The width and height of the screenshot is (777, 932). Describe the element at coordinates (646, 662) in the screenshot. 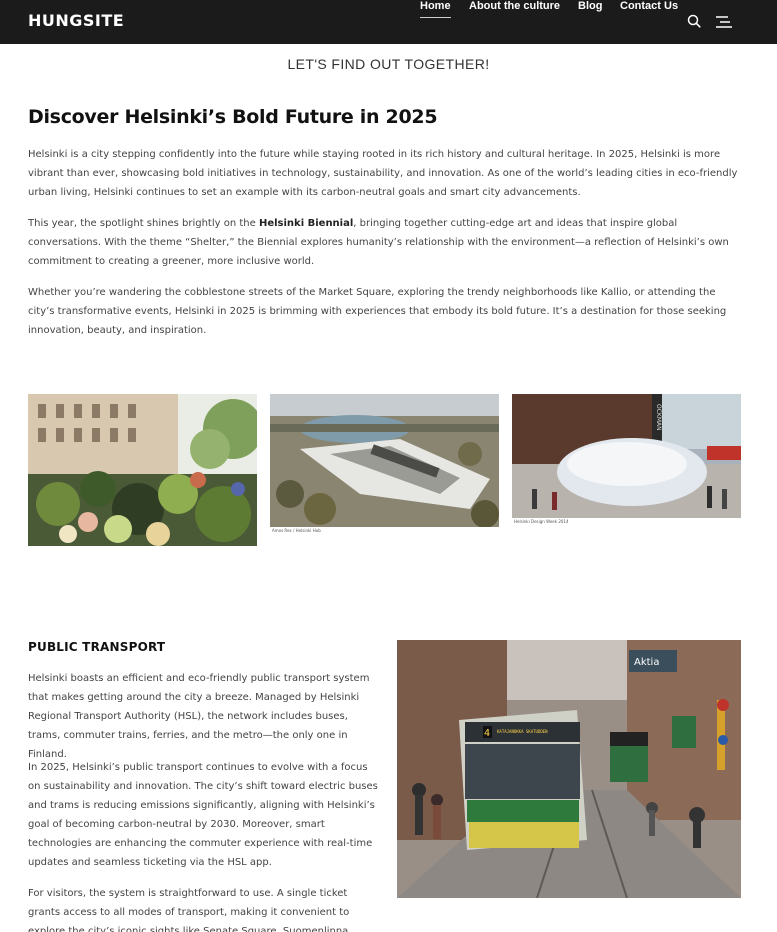

I see `aktia-sign: Aktia` at that location.